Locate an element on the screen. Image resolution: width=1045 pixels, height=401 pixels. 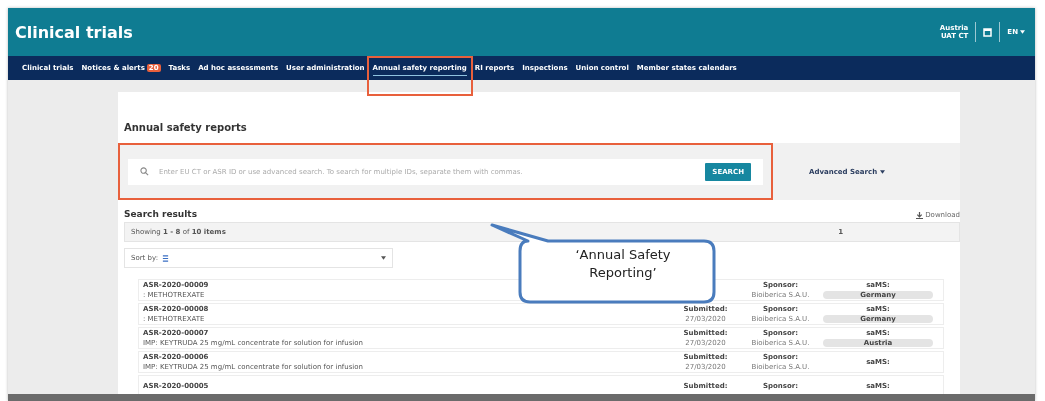
section-title: Search results is located at coordinates (161, 214).